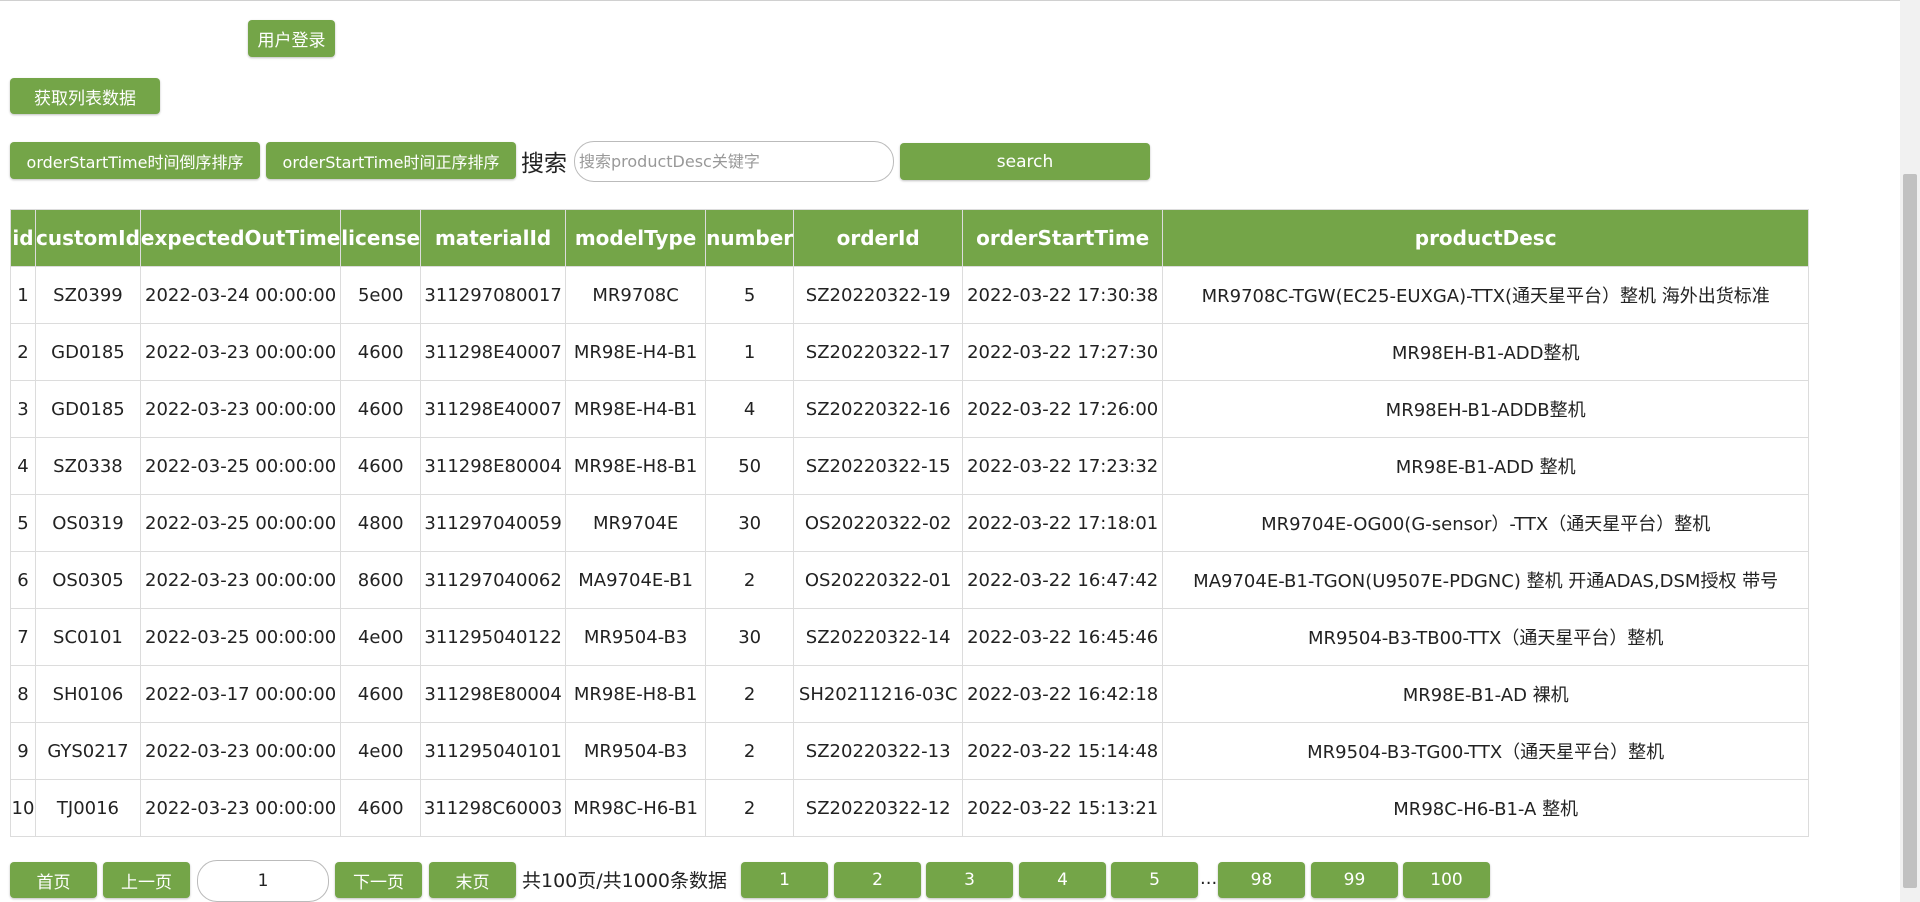  What do you see at coordinates (240, 238) in the screenshot?
I see `column-header-expectedouttime: expectedOutTime` at bounding box center [240, 238].